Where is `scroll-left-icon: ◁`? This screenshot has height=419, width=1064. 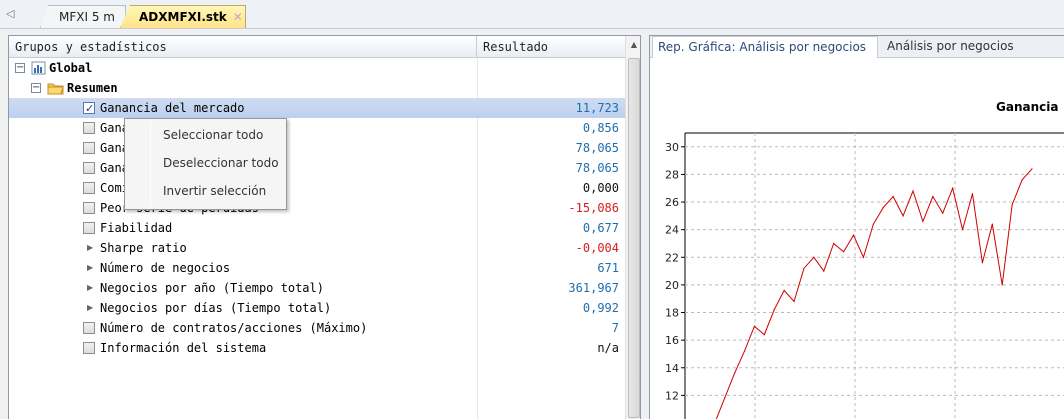 scroll-left-icon: ◁ is located at coordinates (10, 13).